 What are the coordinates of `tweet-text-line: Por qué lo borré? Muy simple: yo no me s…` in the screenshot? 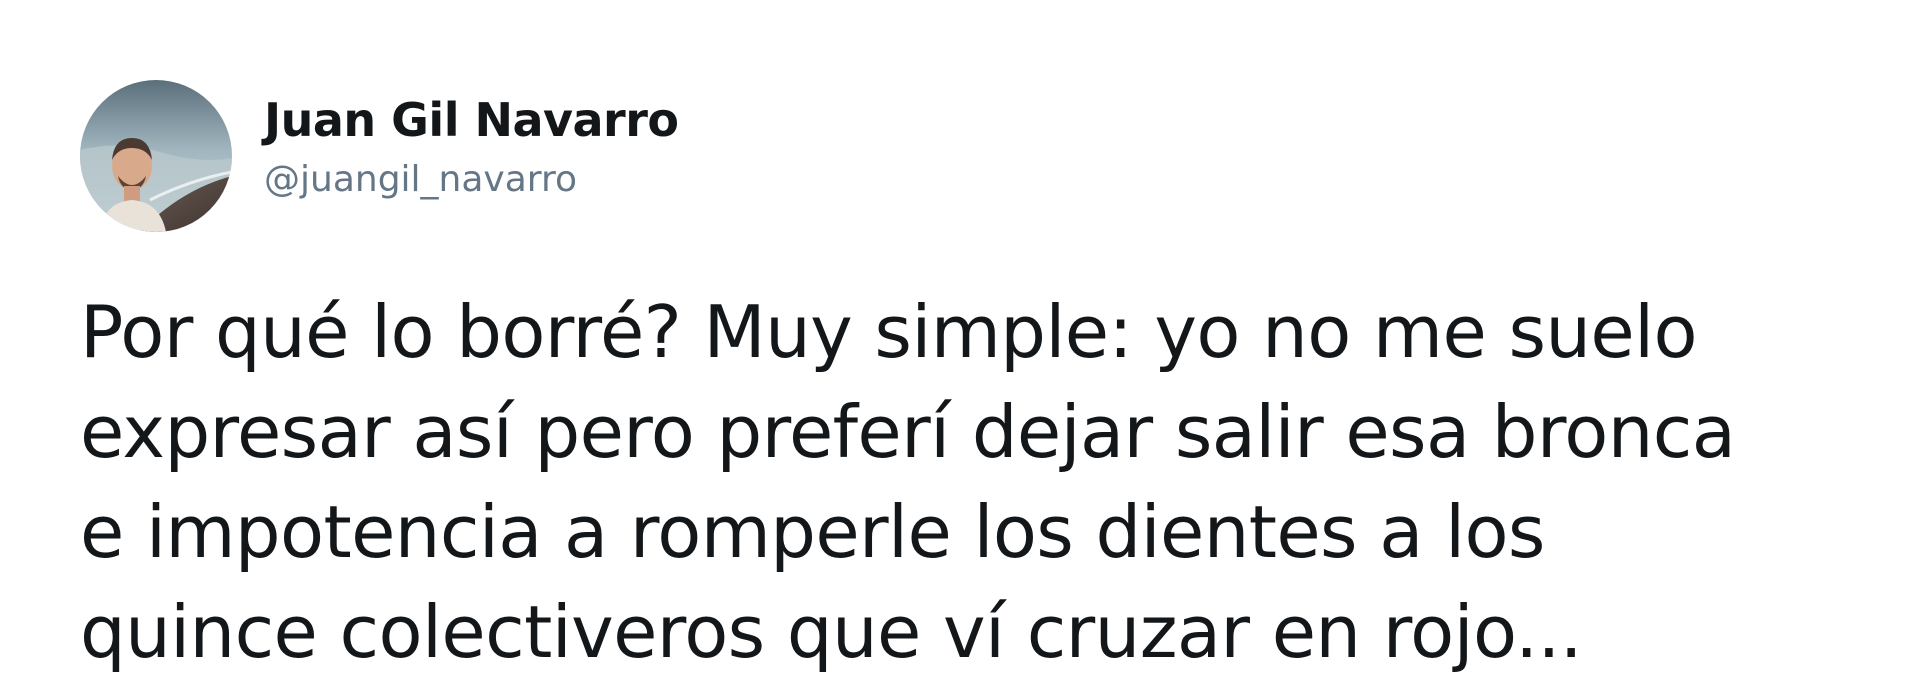 It's located at (889, 332).